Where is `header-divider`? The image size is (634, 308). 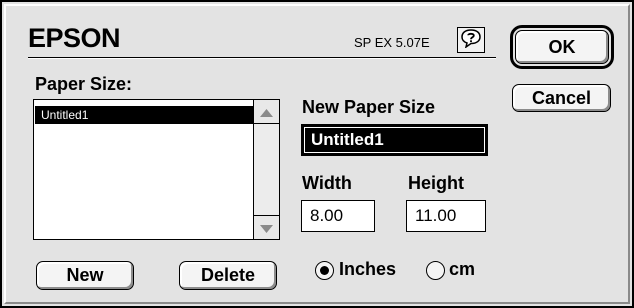 header-divider is located at coordinates (262, 58).